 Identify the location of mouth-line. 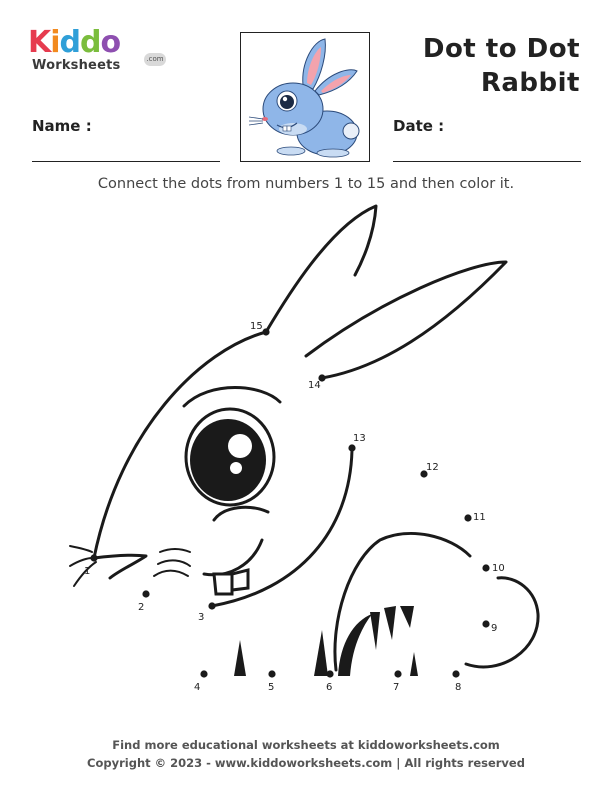
(233, 557).